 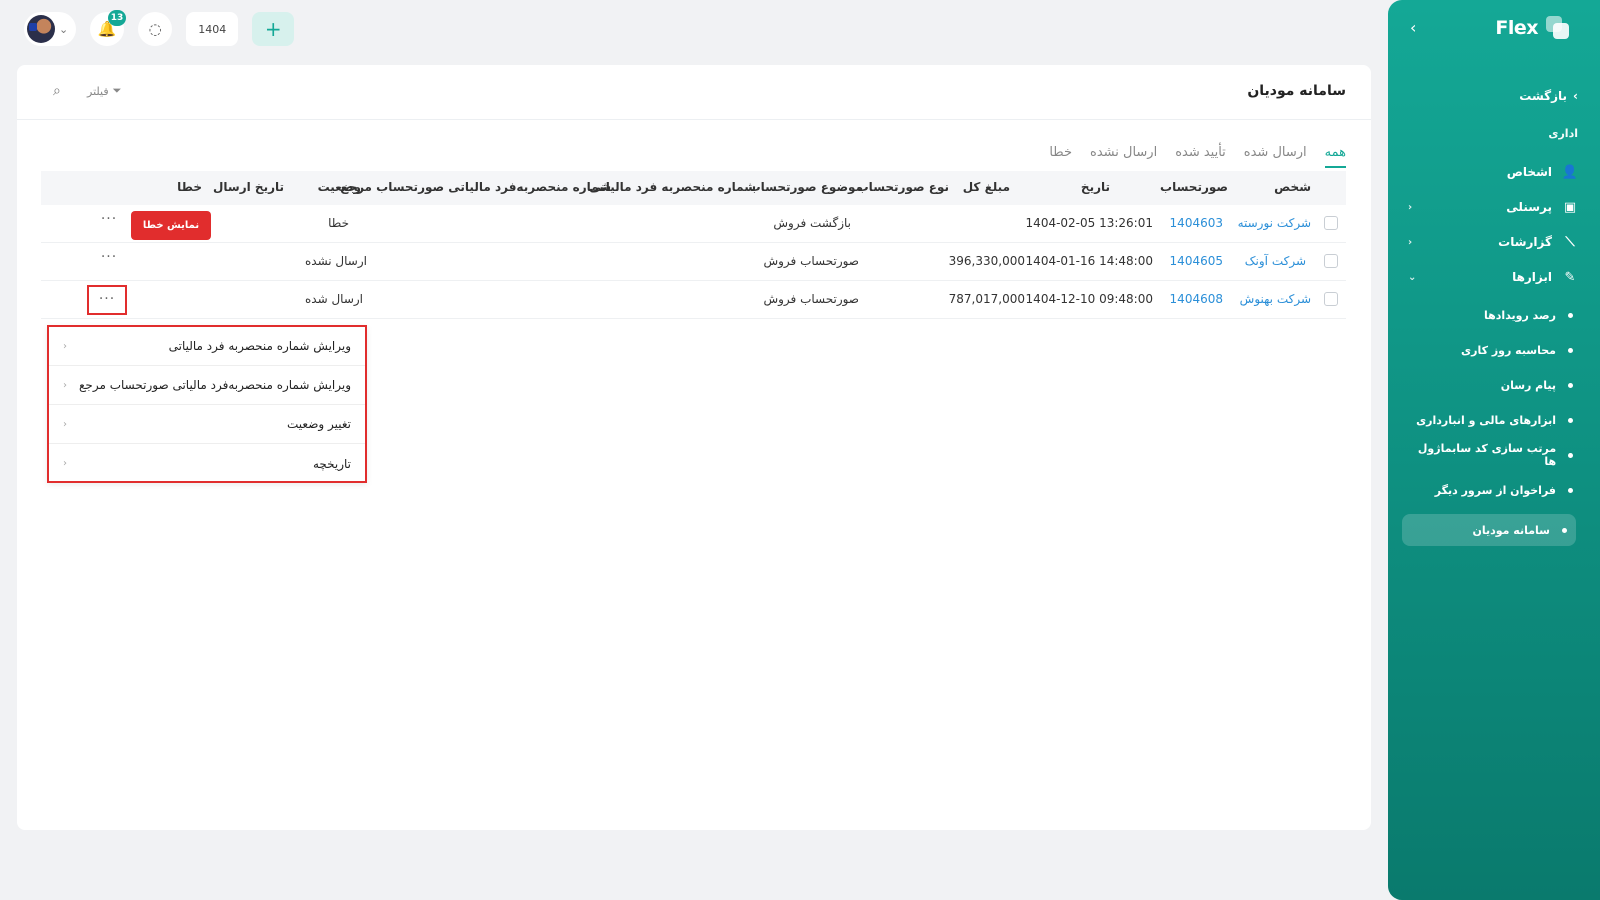 What do you see at coordinates (1060, 156) in the screenshot?
I see `tab-error: خطا` at bounding box center [1060, 156].